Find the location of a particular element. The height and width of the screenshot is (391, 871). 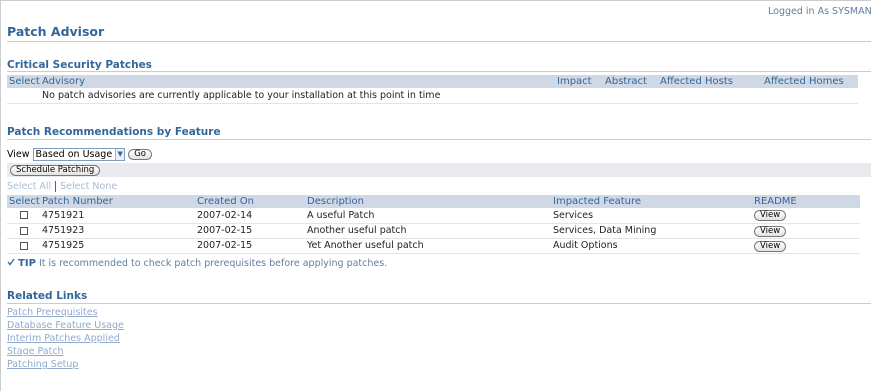

impacted-feature: Services, Data Mining is located at coordinates (651, 231).